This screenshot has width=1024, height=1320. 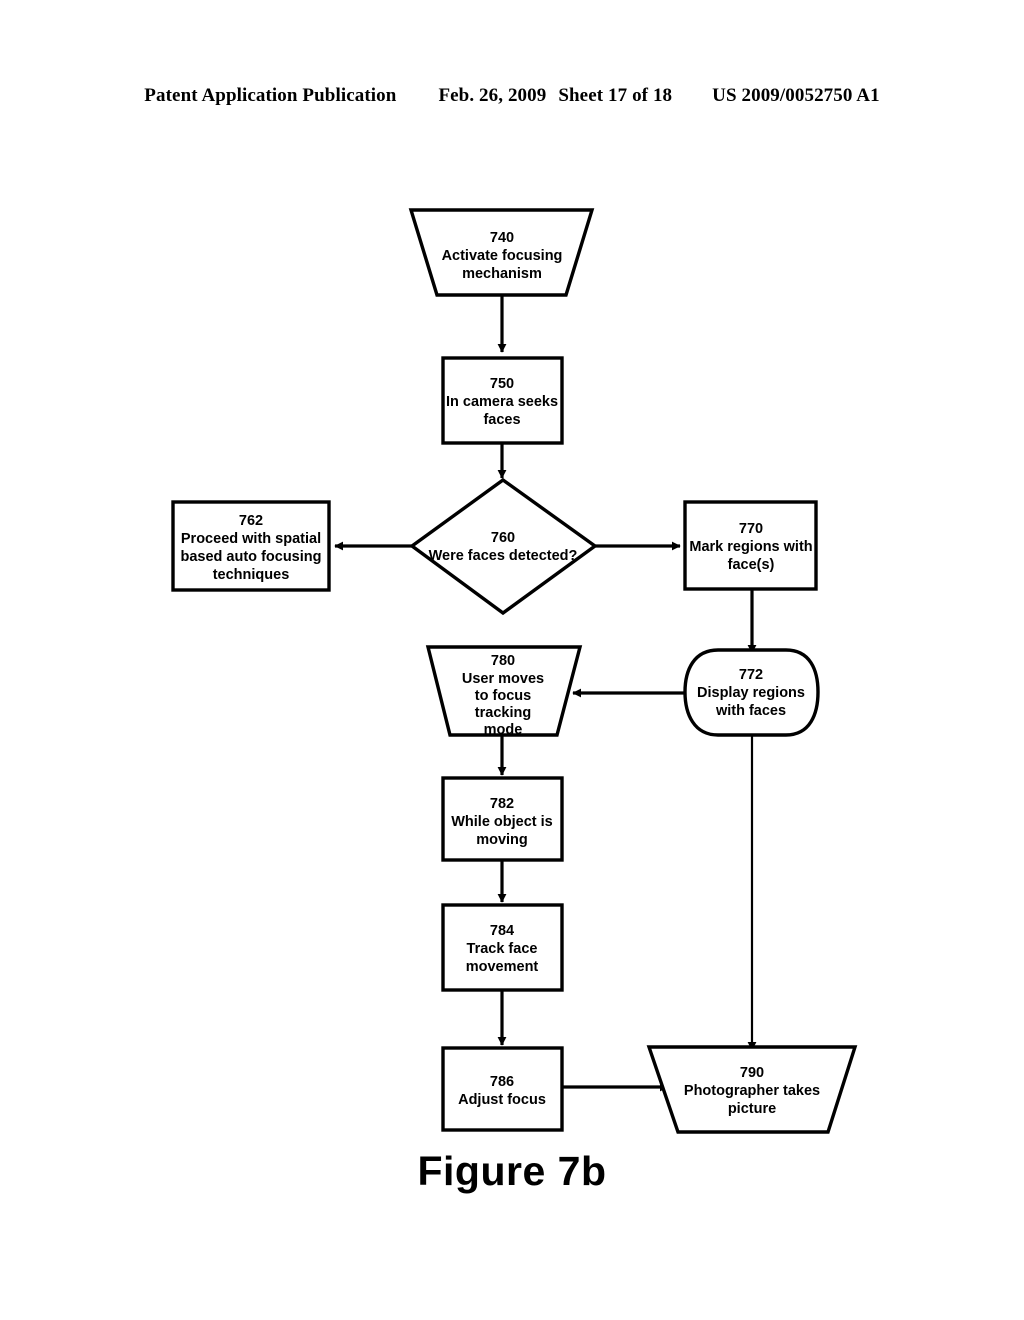 What do you see at coordinates (751, 565) in the screenshot?
I see `flow-node-770-line-2: face(s)` at bounding box center [751, 565].